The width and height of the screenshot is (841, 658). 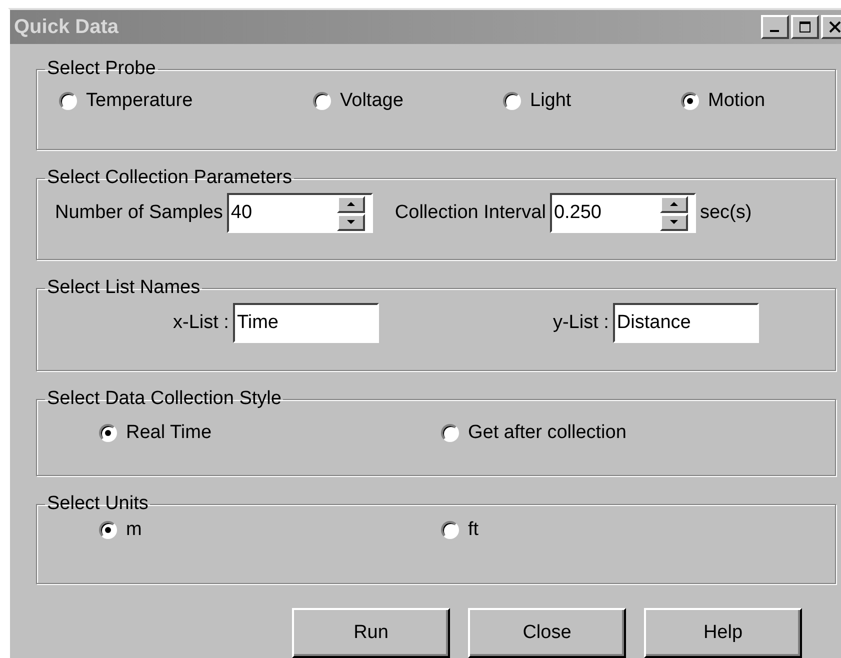 What do you see at coordinates (723, 633) in the screenshot?
I see `dialog-button: Help` at bounding box center [723, 633].